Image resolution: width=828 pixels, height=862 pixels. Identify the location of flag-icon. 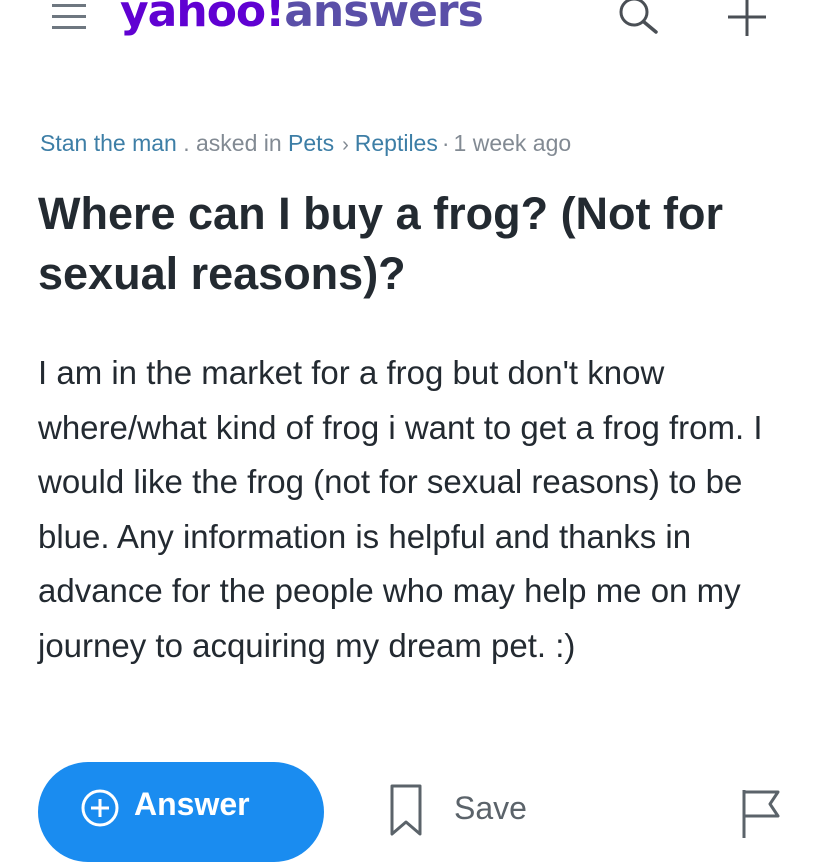
(761, 812).